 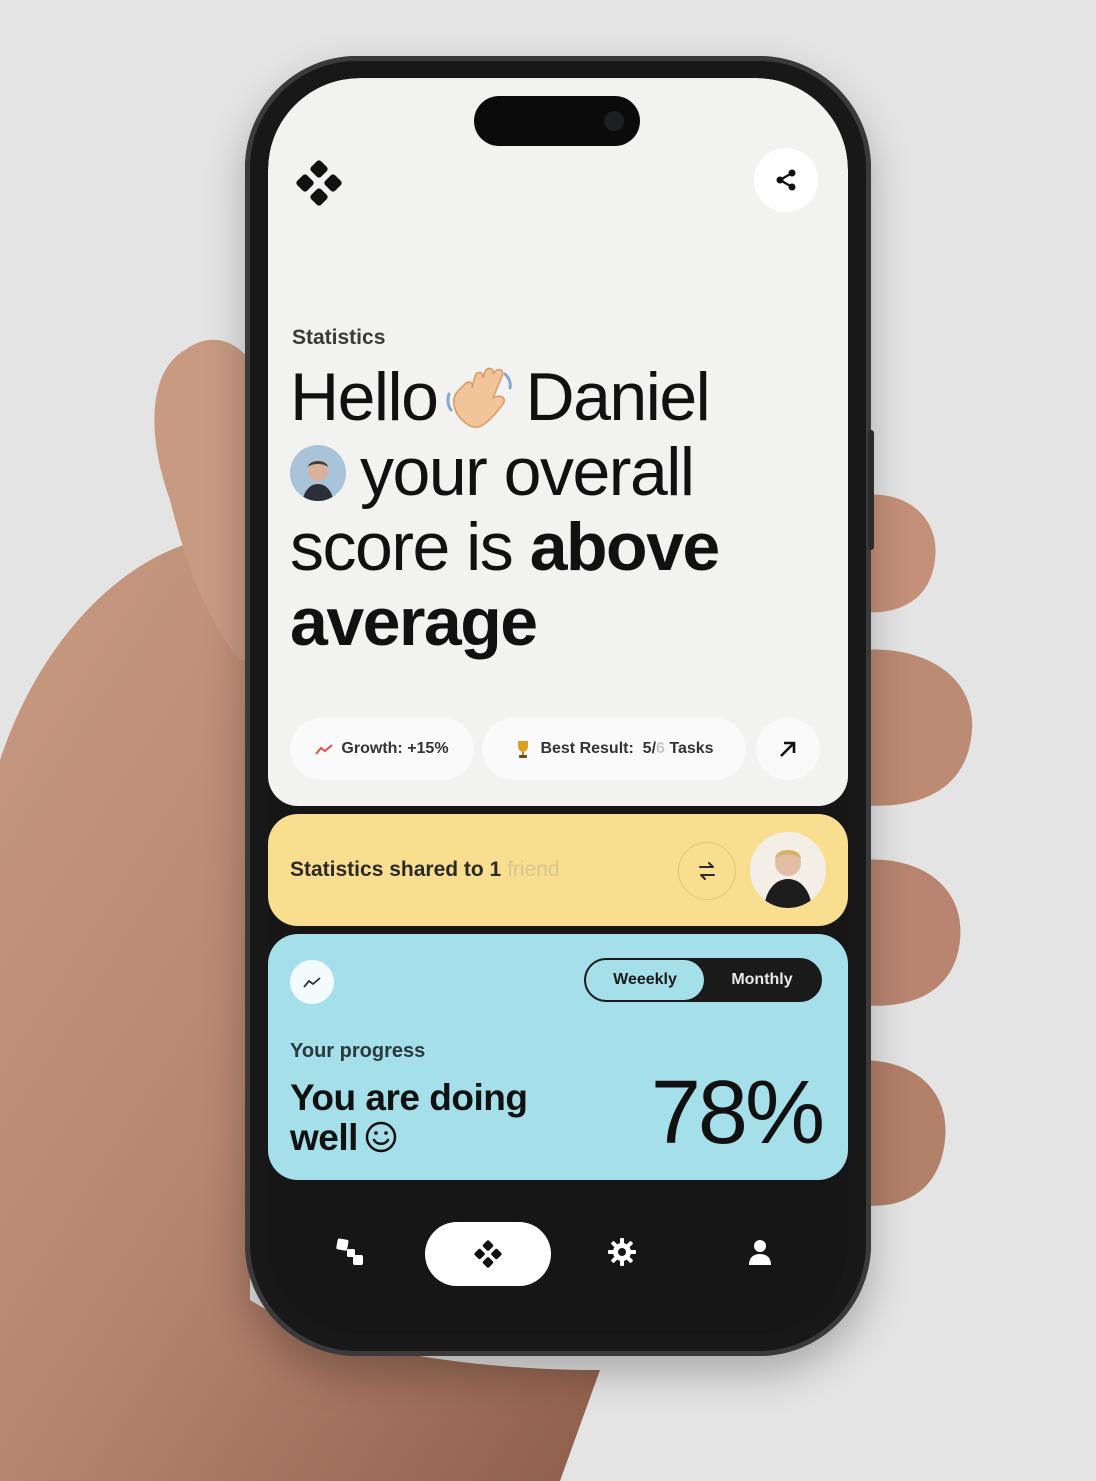 I want to click on nav-settings, so click(x=622, y=1252).